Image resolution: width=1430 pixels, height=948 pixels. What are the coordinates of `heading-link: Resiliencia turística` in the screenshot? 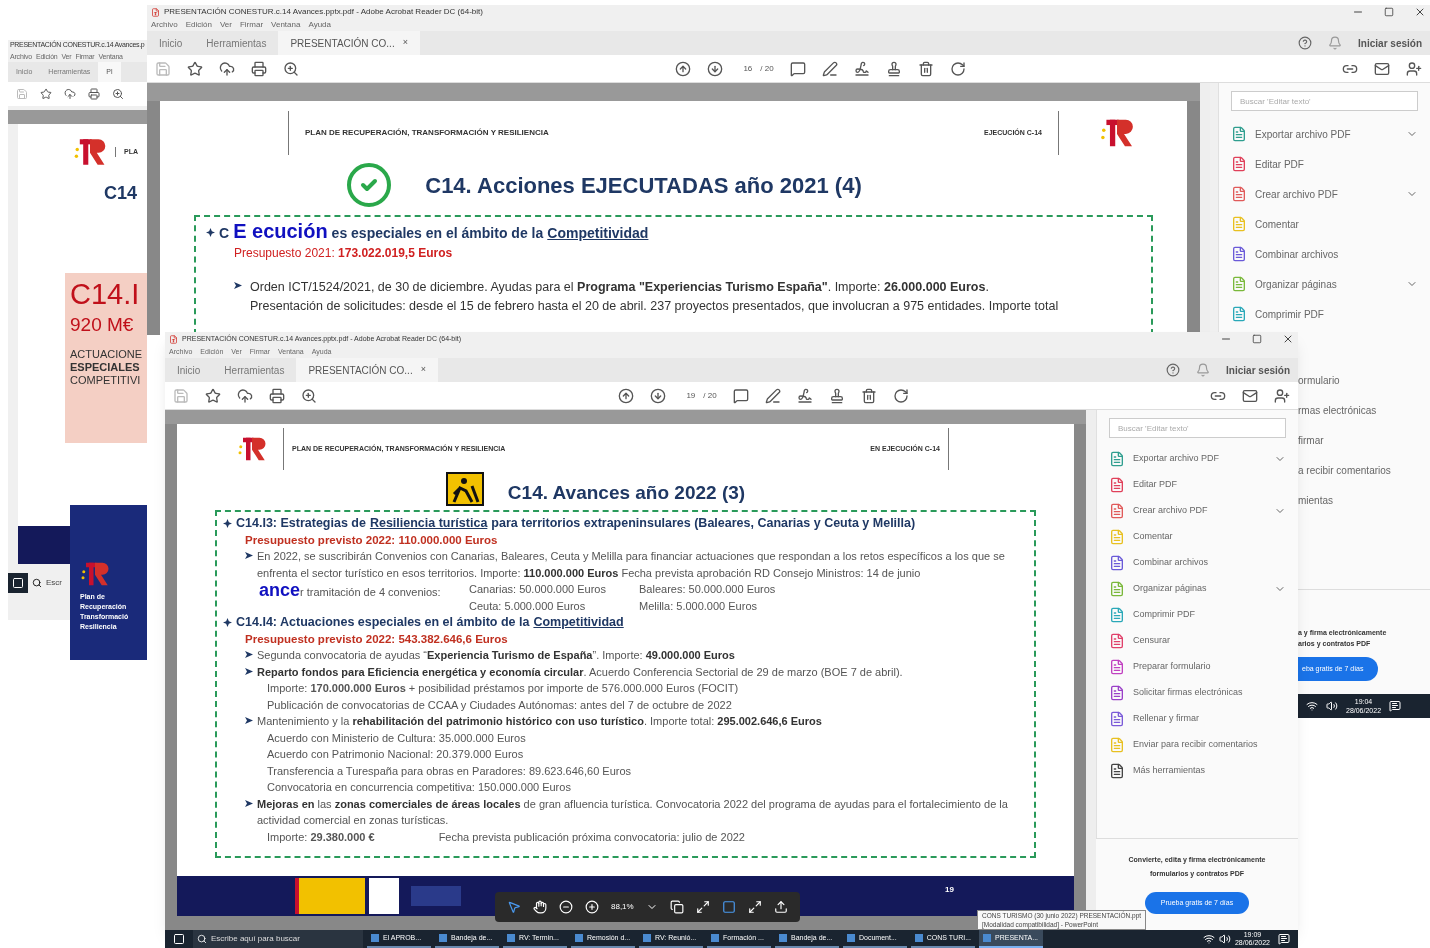 It's located at (428, 523).